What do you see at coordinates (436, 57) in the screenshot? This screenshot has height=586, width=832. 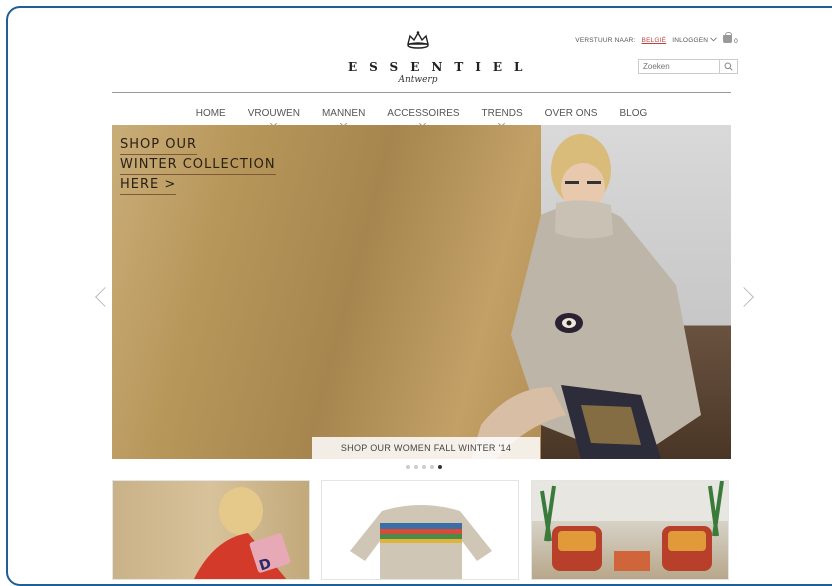 I see `brand-logo: ESSENTIEL Antwerp` at bounding box center [436, 57].